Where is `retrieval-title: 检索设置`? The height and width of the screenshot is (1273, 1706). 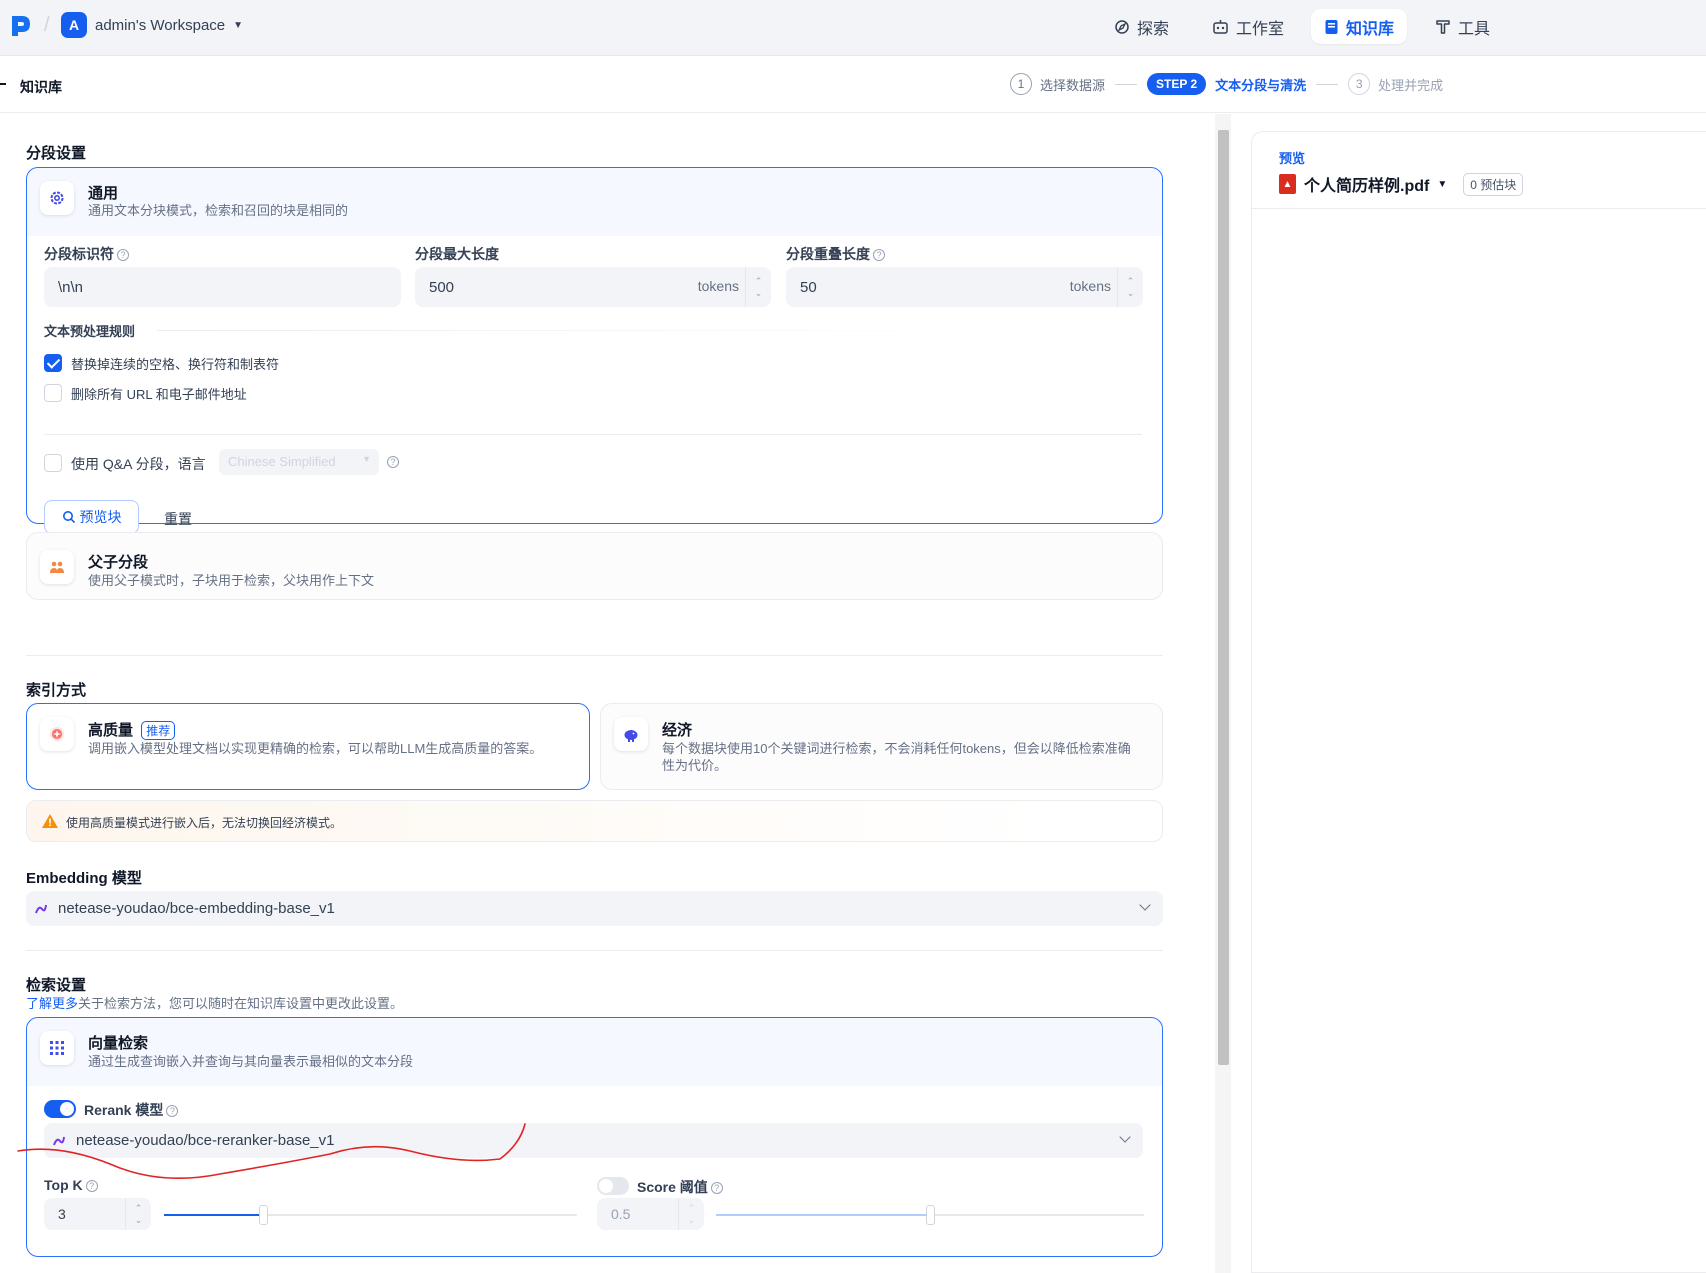 retrieval-title: 检索设置 is located at coordinates (56, 985).